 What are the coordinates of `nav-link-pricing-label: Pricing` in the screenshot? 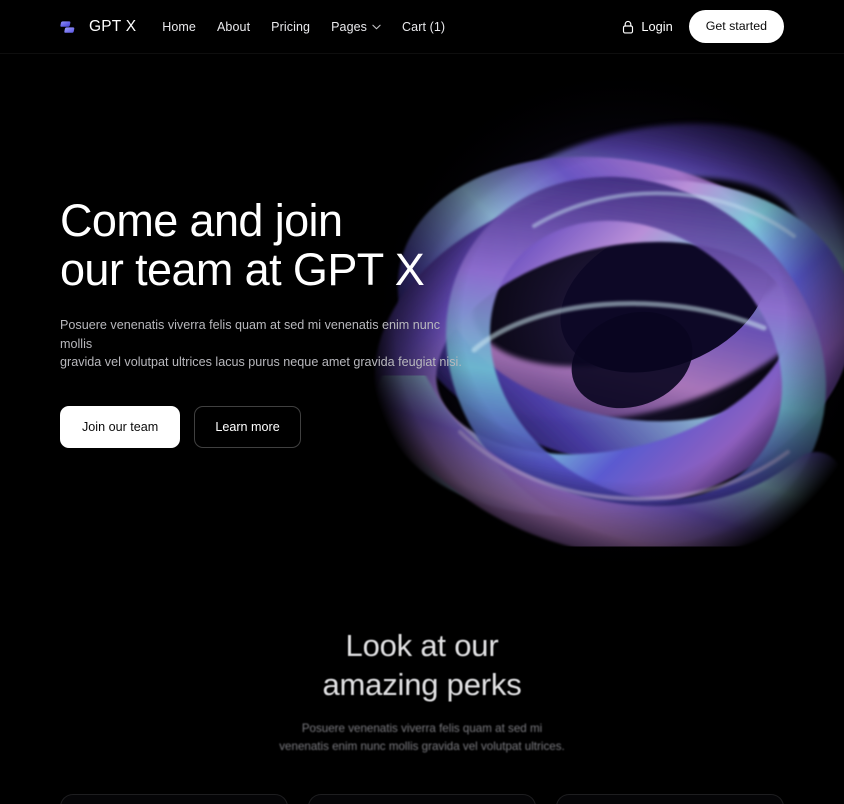 It's located at (291, 26).